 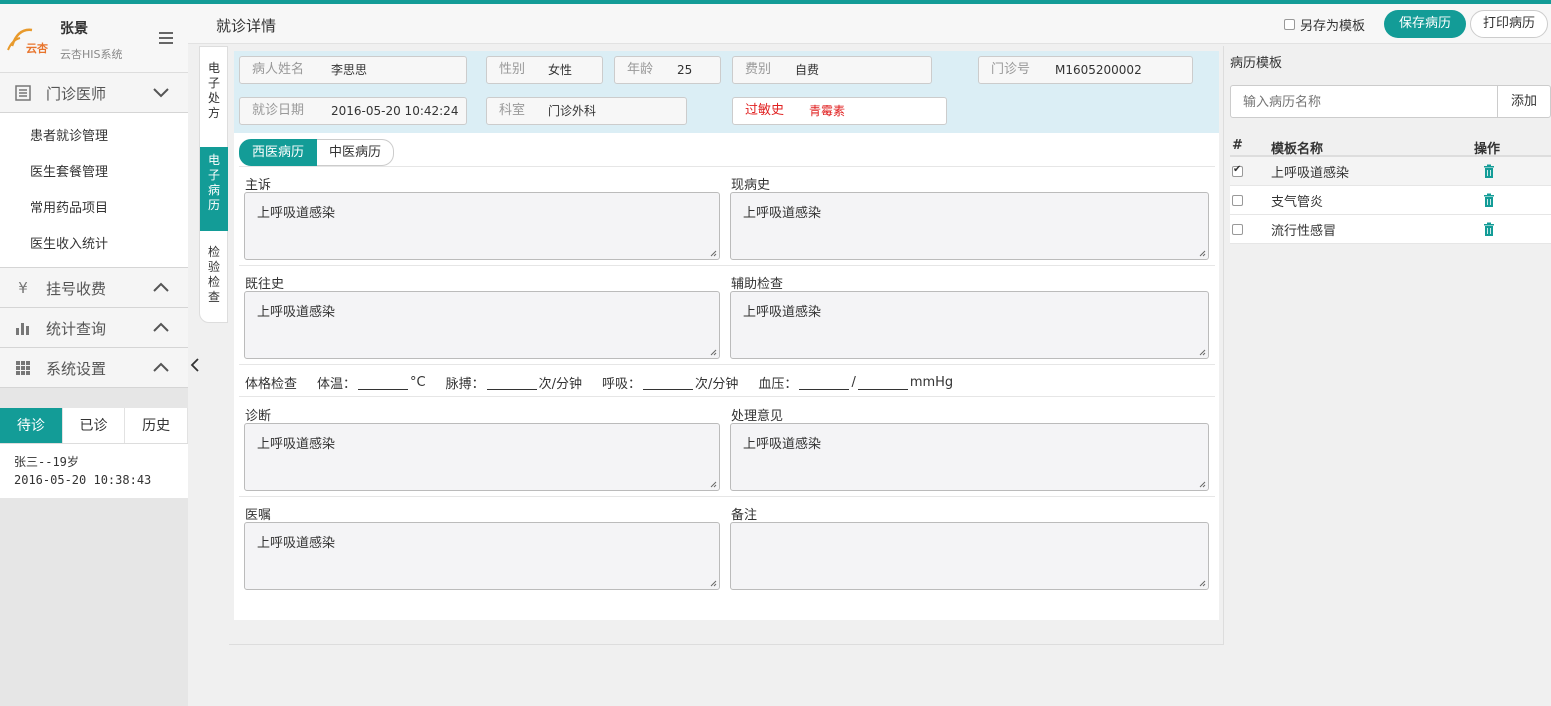 What do you see at coordinates (31, 425) in the screenshot?
I see `tab-waiting: 待诊` at bounding box center [31, 425].